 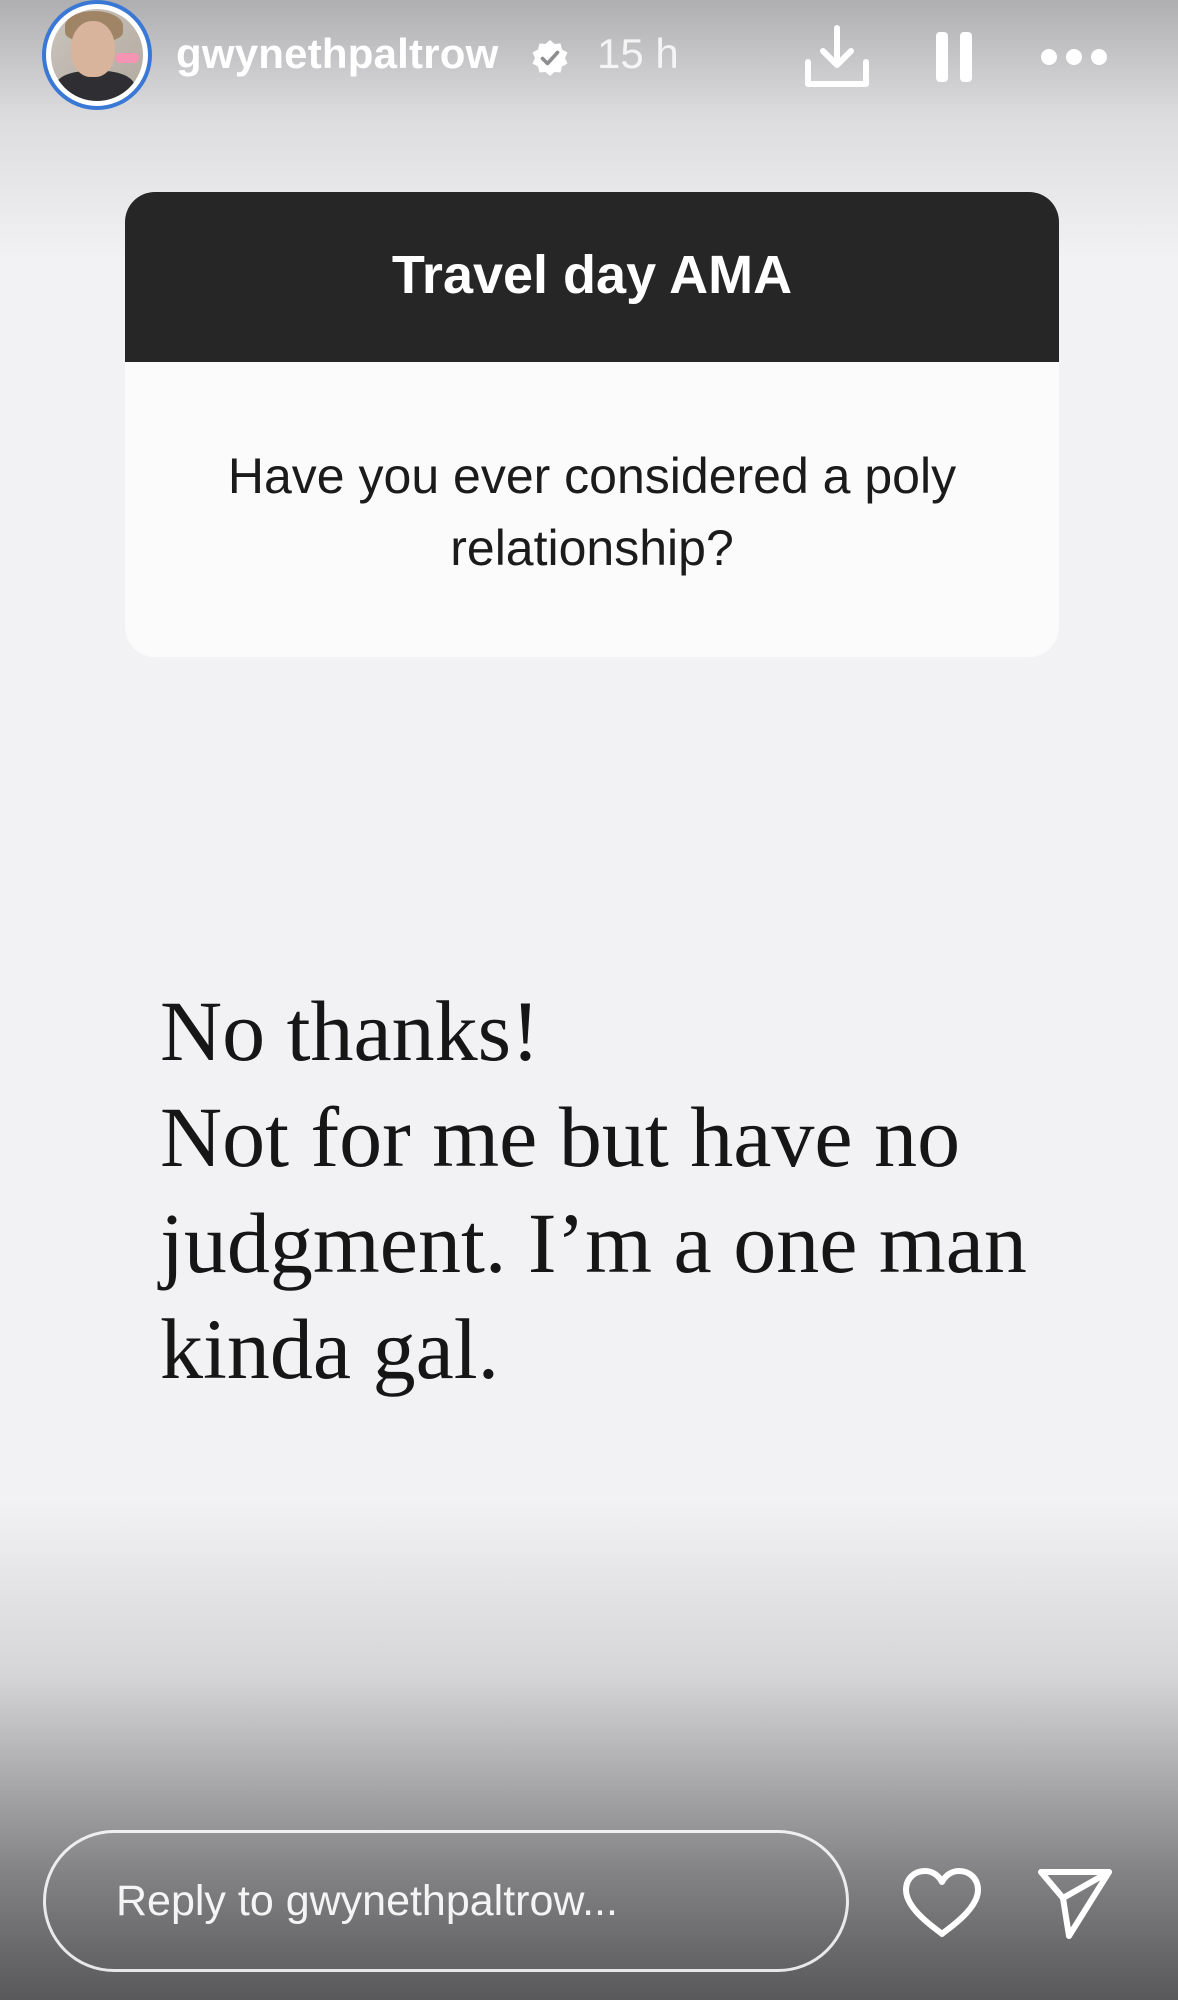 I want to click on post-timestamp: 15 h, so click(x=638, y=53).